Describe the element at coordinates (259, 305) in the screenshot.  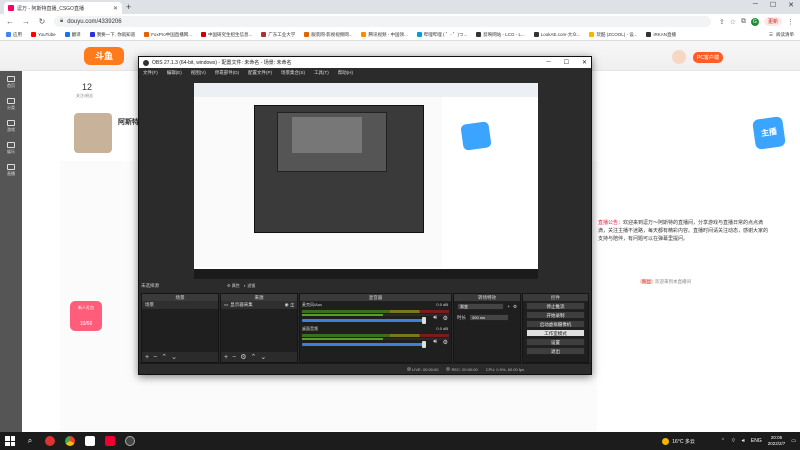
I see `source-item: ▭ 显示器采集 ◉ ⚿` at that location.